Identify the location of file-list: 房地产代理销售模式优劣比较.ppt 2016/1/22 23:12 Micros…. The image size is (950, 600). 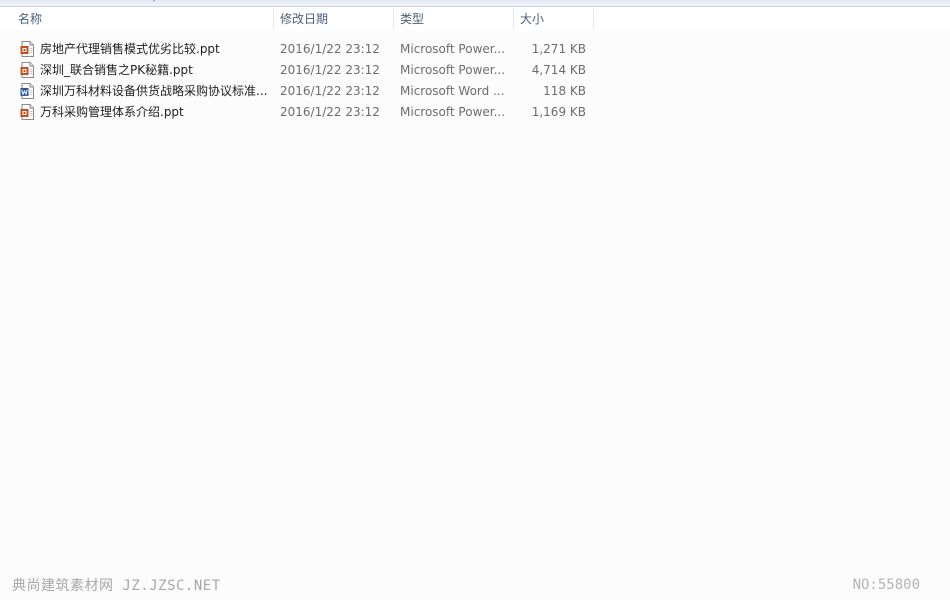
(475, 81).